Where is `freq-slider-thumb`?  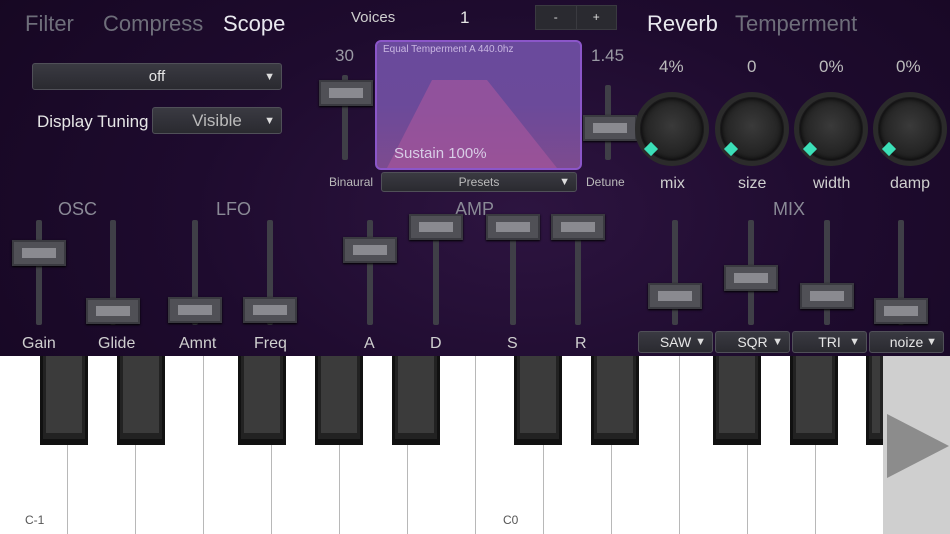
freq-slider-thumb is located at coordinates (270, 310).